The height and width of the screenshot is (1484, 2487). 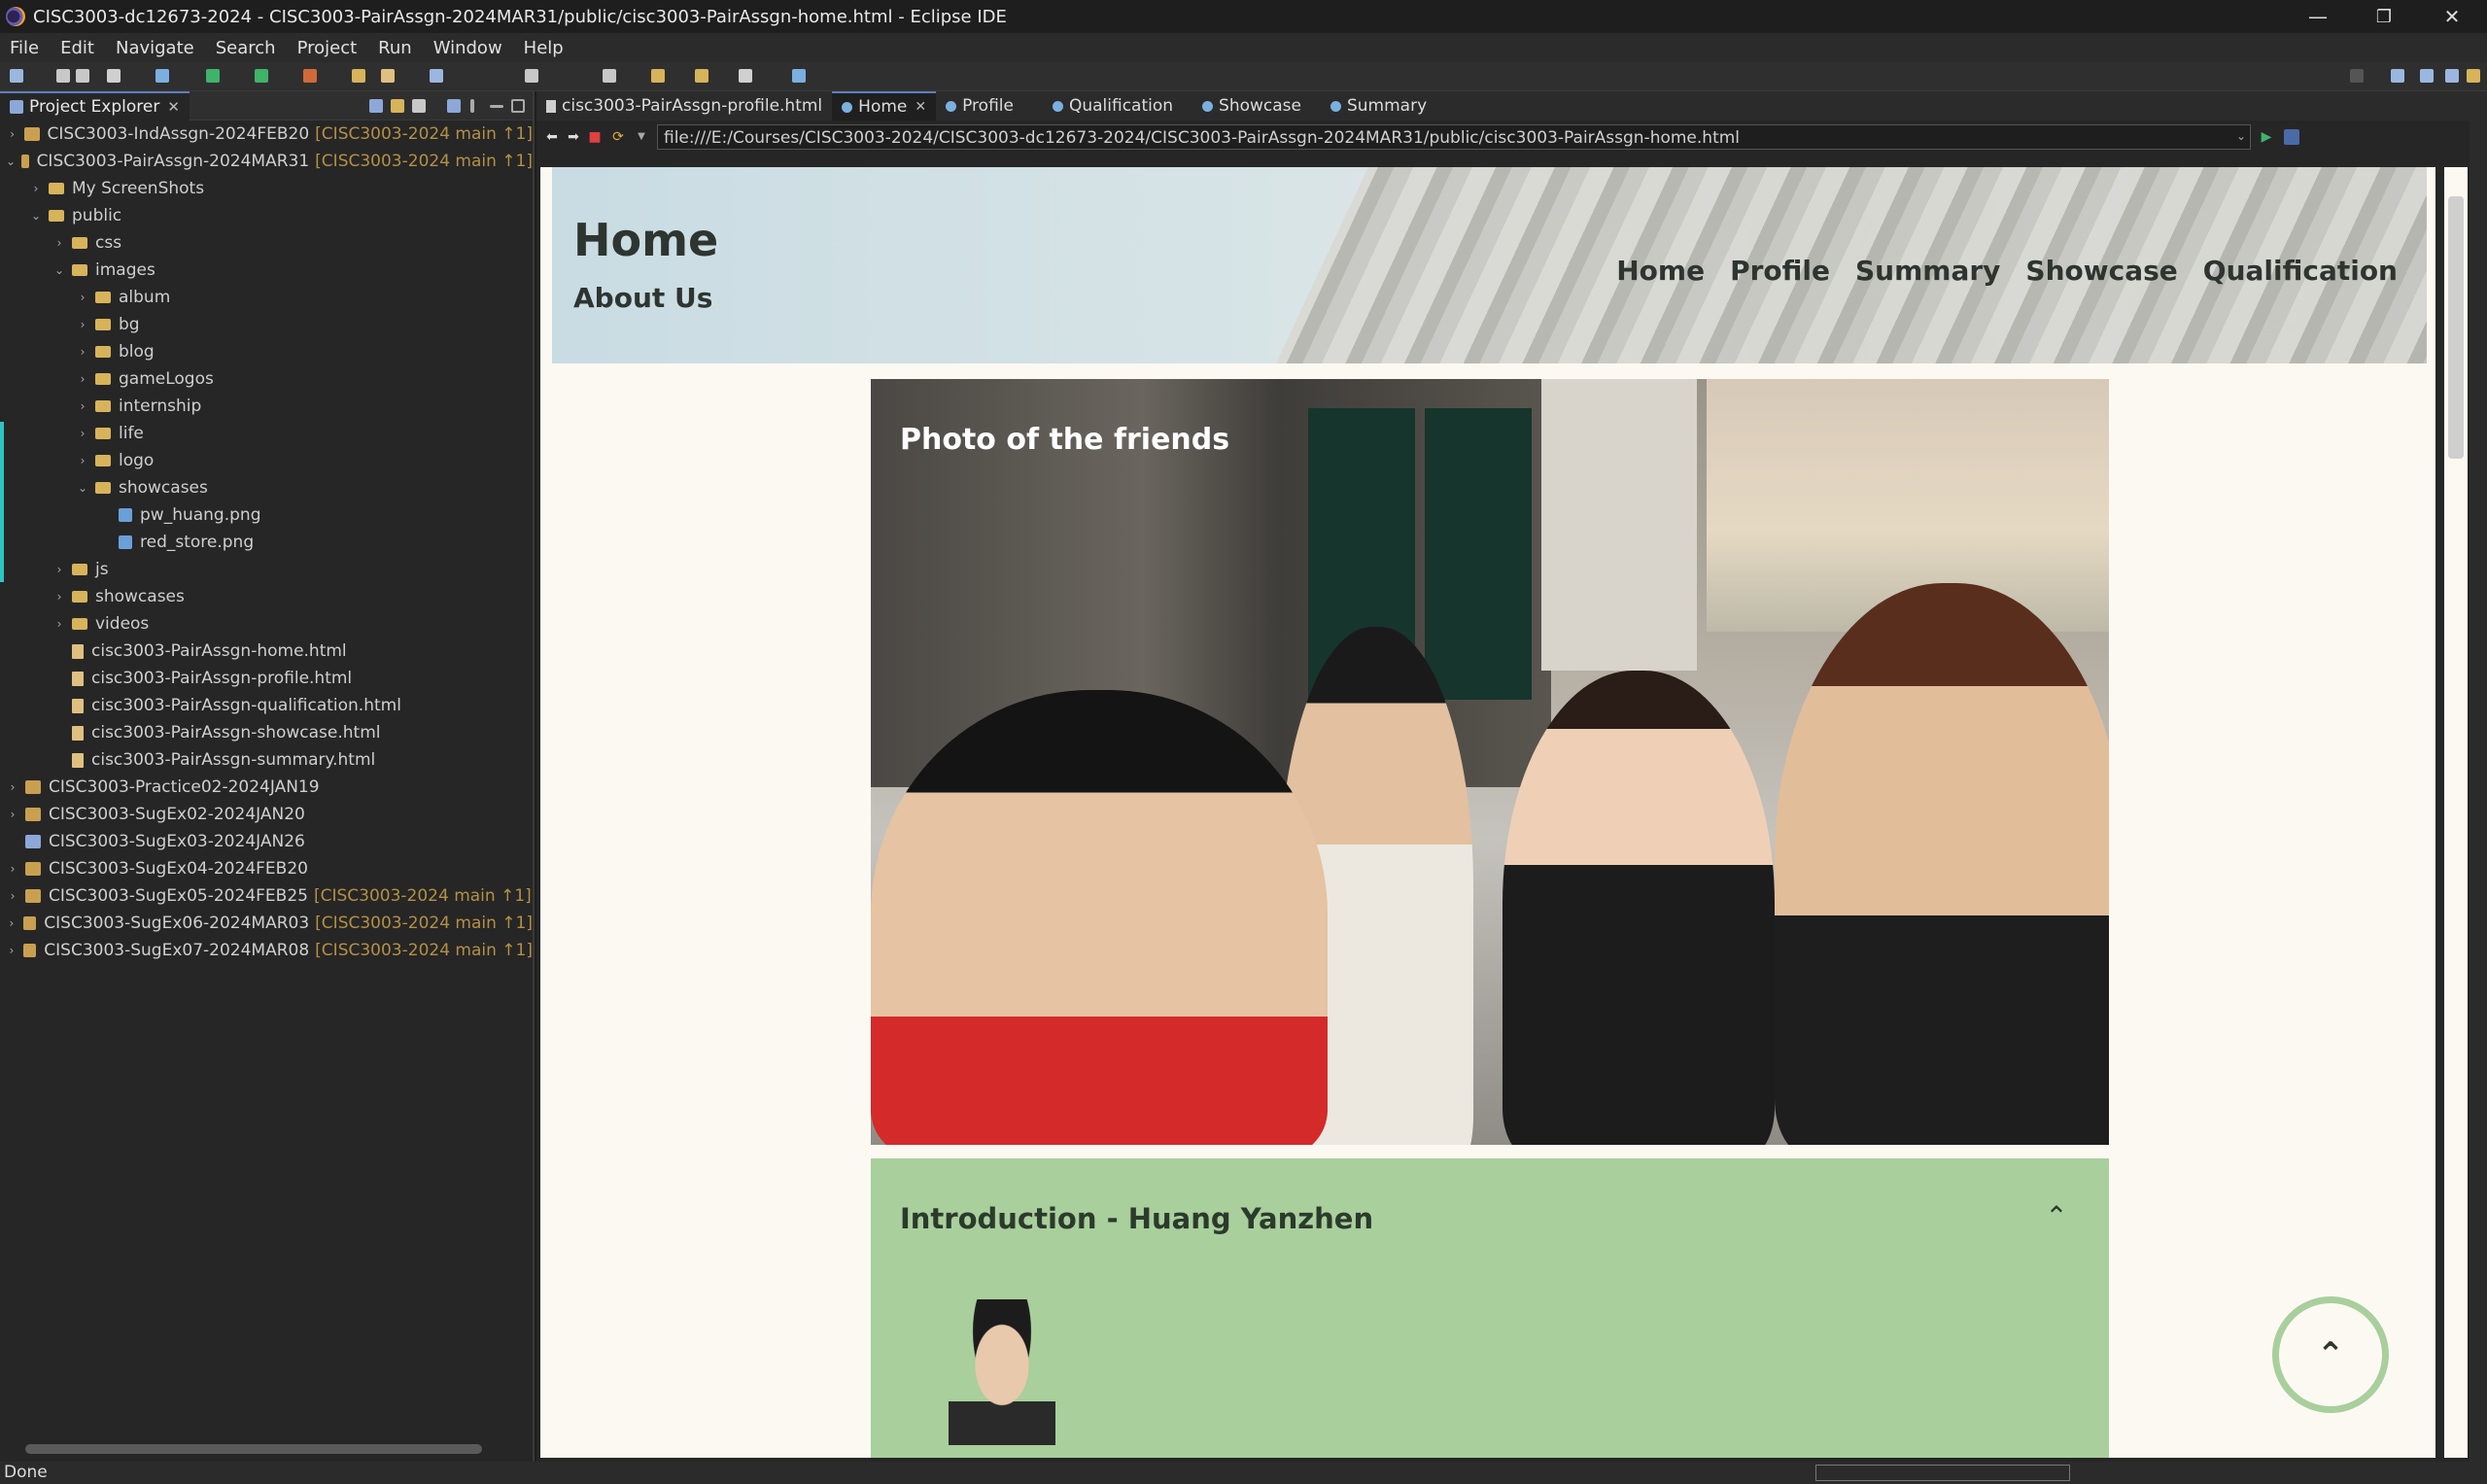 I want to click on perspective-web-icon, so click(x=2452, y=76).